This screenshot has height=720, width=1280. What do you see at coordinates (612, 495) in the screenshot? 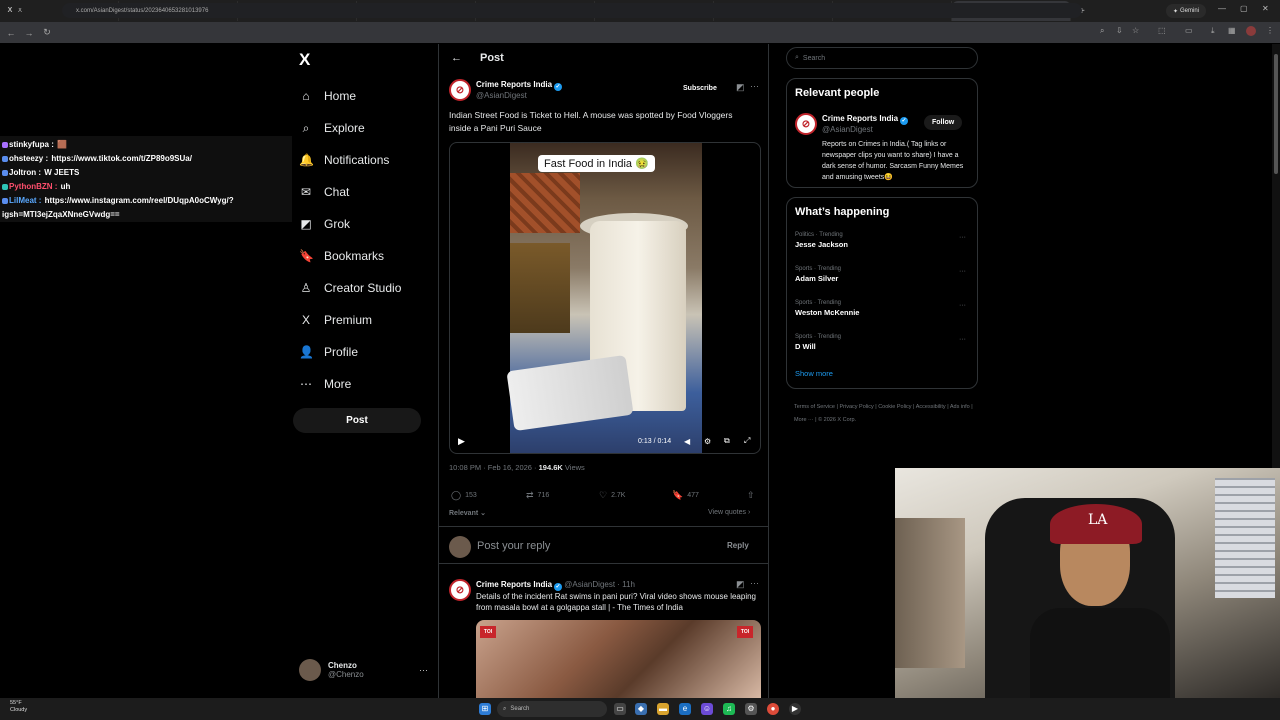
I see `like-action: ♡ 2.7K` at bounding box center [612, 495].